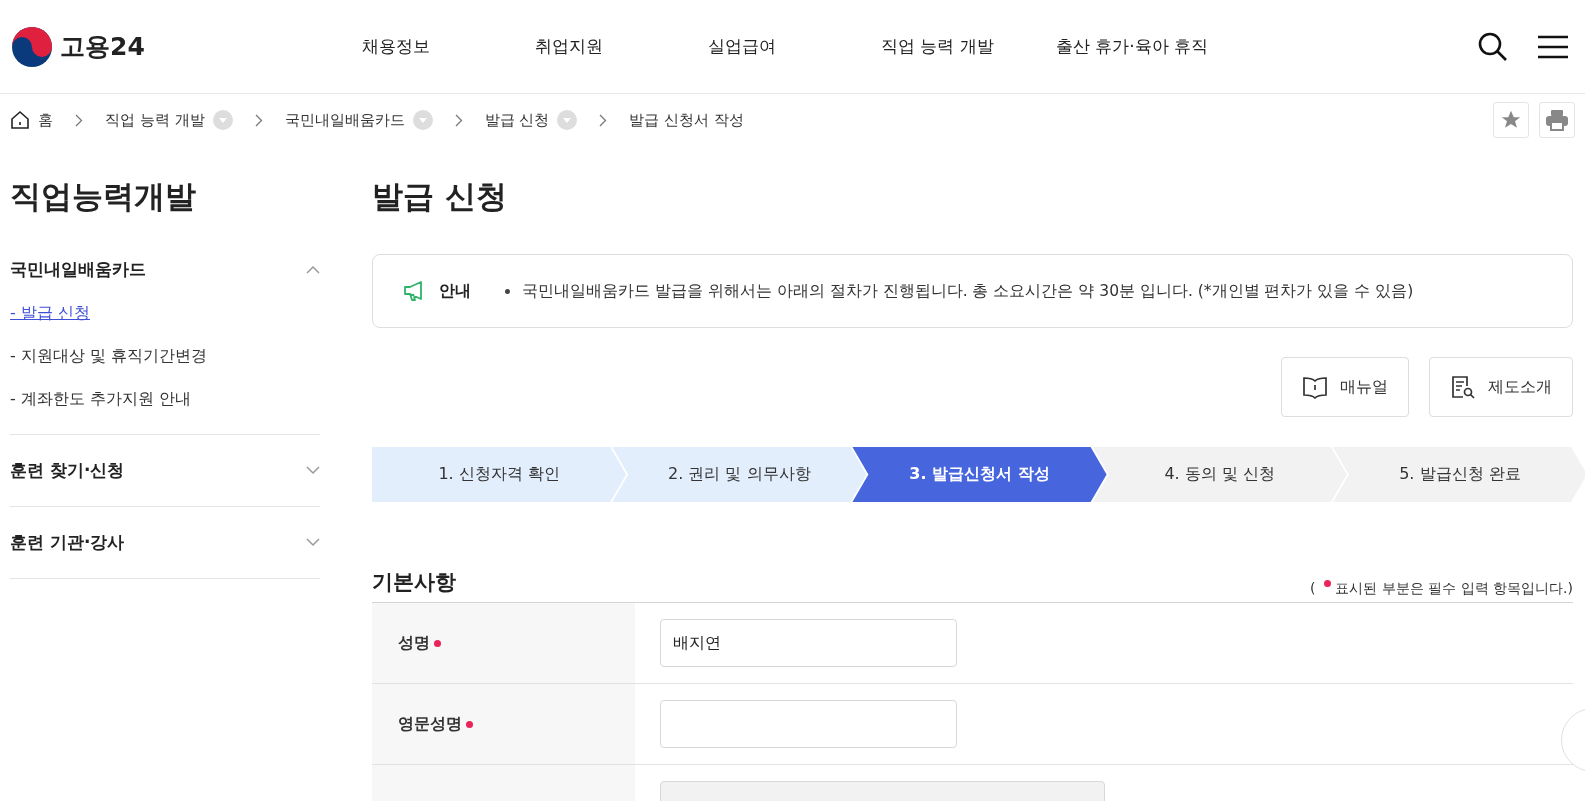 The height and width of the screenshot is (801, 1585). What do you see at coordinates (808, 724) in the screenshot?
I see `text-input` at bounding box center [808, 724].